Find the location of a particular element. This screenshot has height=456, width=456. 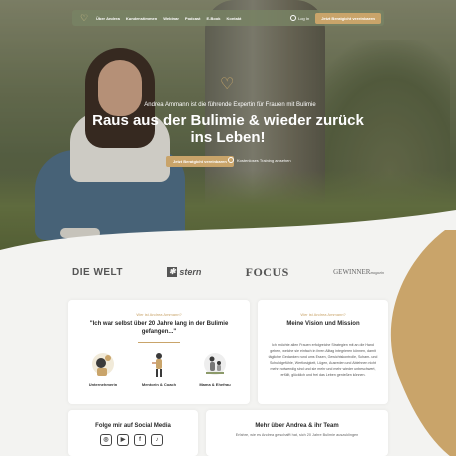

press-logo-gewinner-label: GEWINNER is located at coordinates (352, 272).